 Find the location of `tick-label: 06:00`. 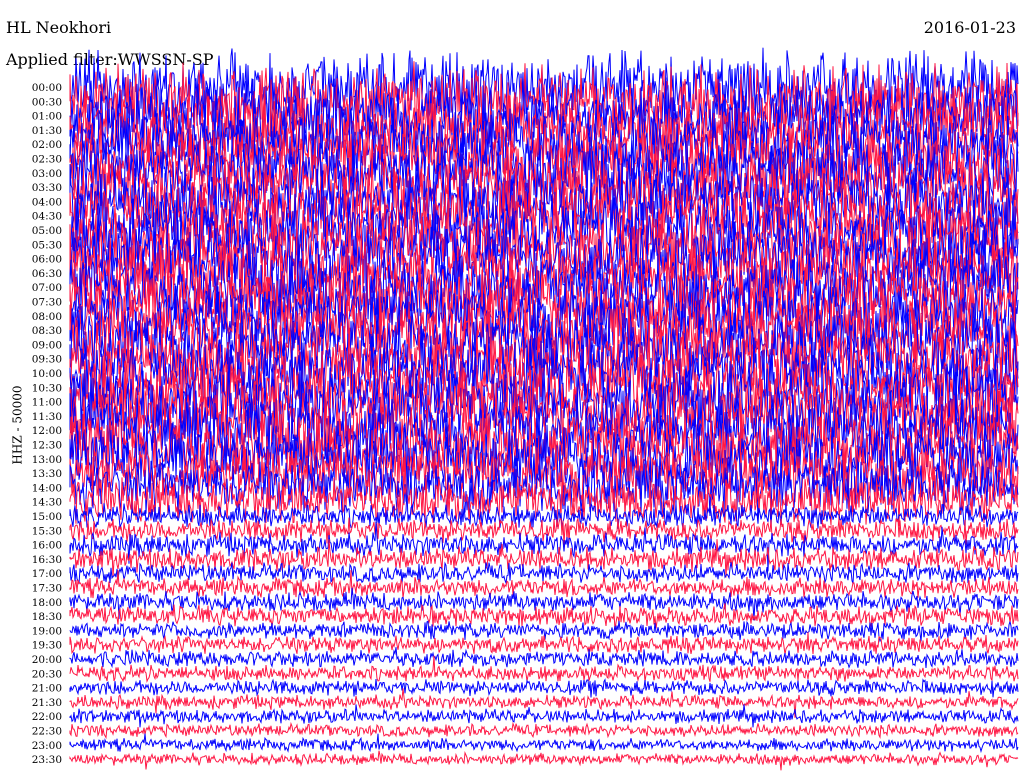

tick-label: 06:00 is located at coordinates (47, 260).